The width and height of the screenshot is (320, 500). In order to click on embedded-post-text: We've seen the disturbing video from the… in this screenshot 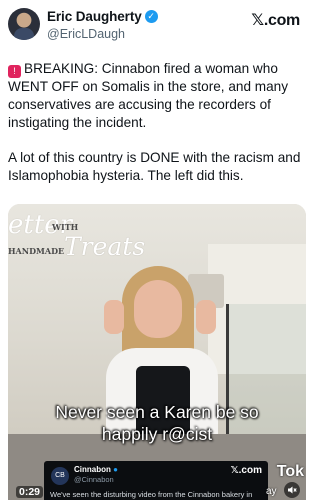, I will do `click(151, 494)`.